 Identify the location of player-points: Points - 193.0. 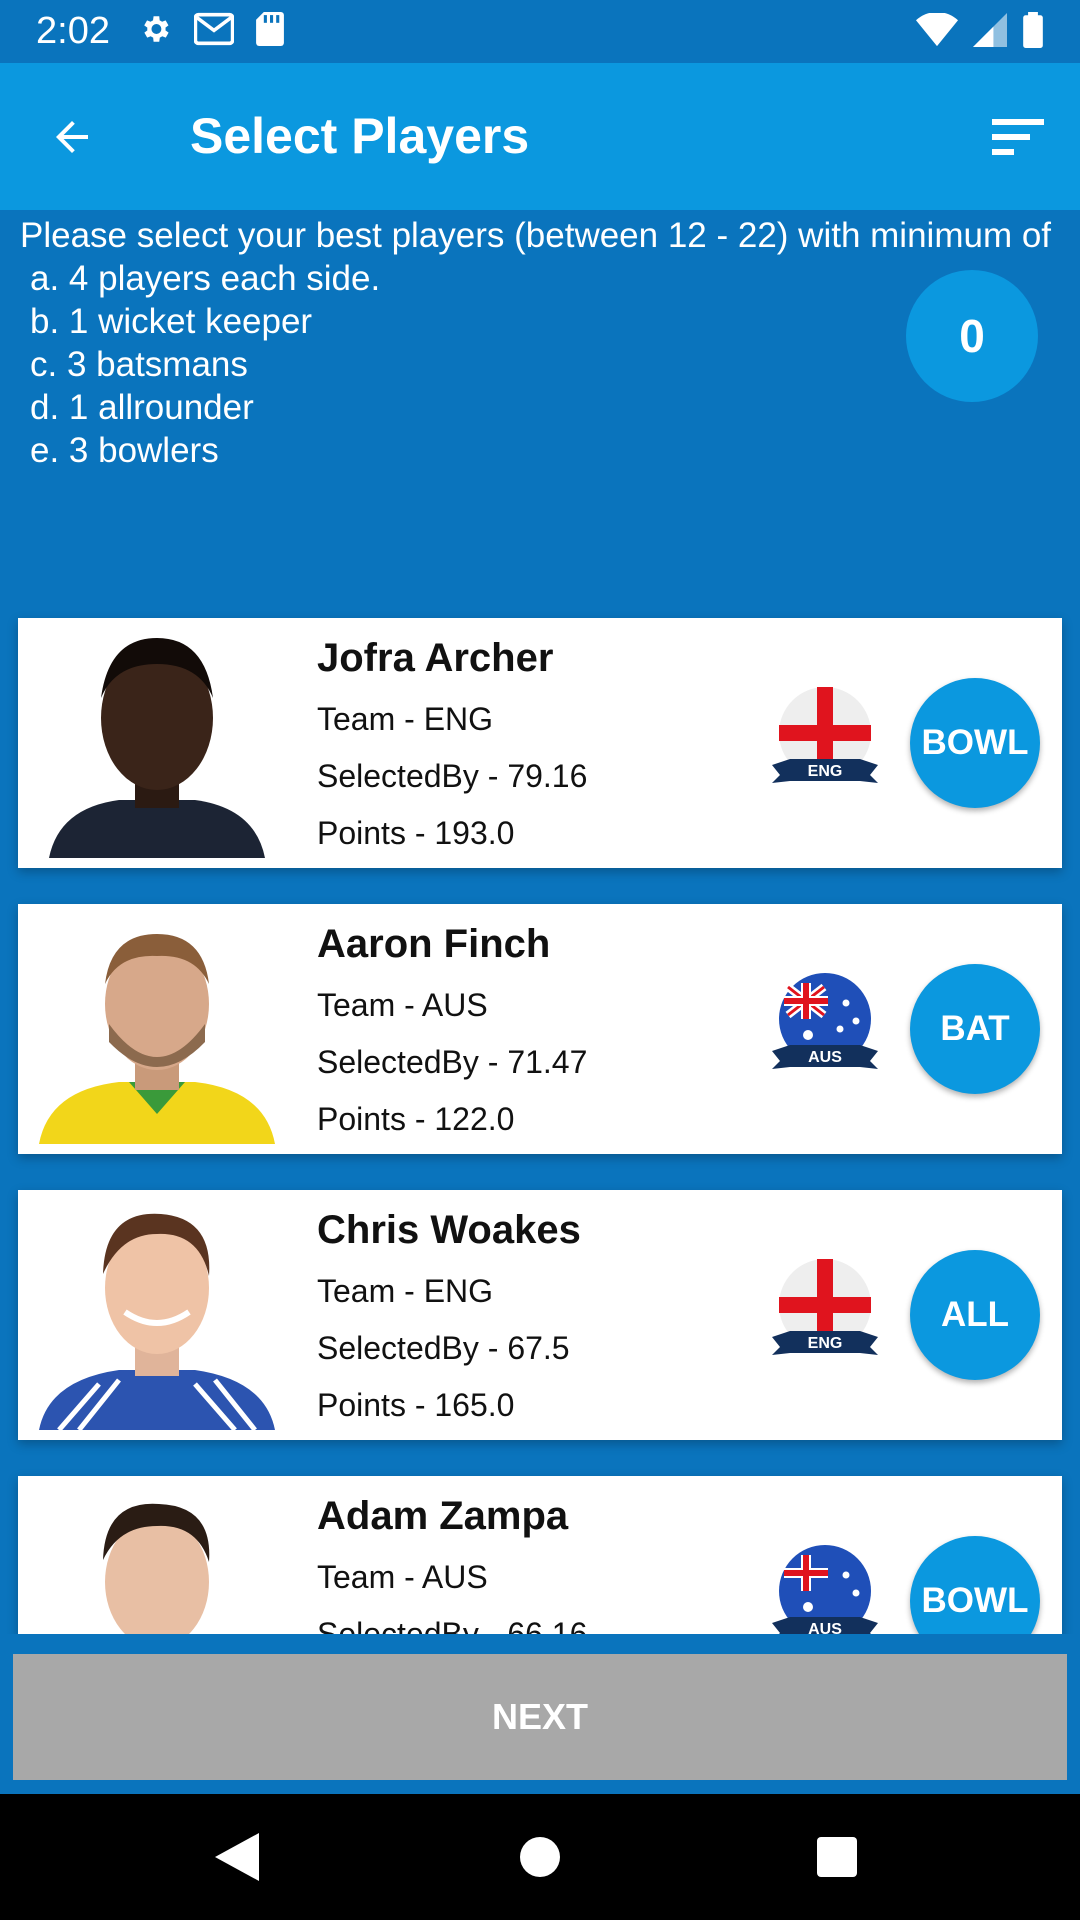
(416, 833).